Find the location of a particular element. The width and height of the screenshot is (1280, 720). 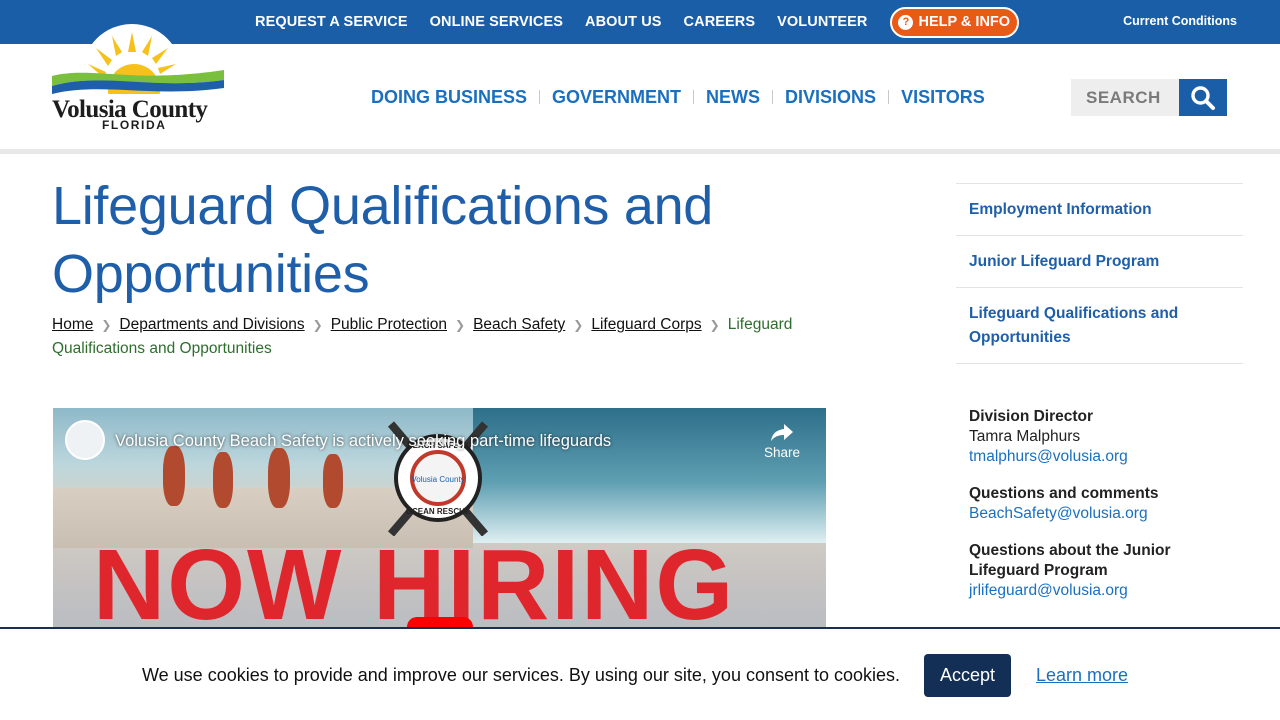

contact-label: Division Director is located at coordinates (1031, 416).